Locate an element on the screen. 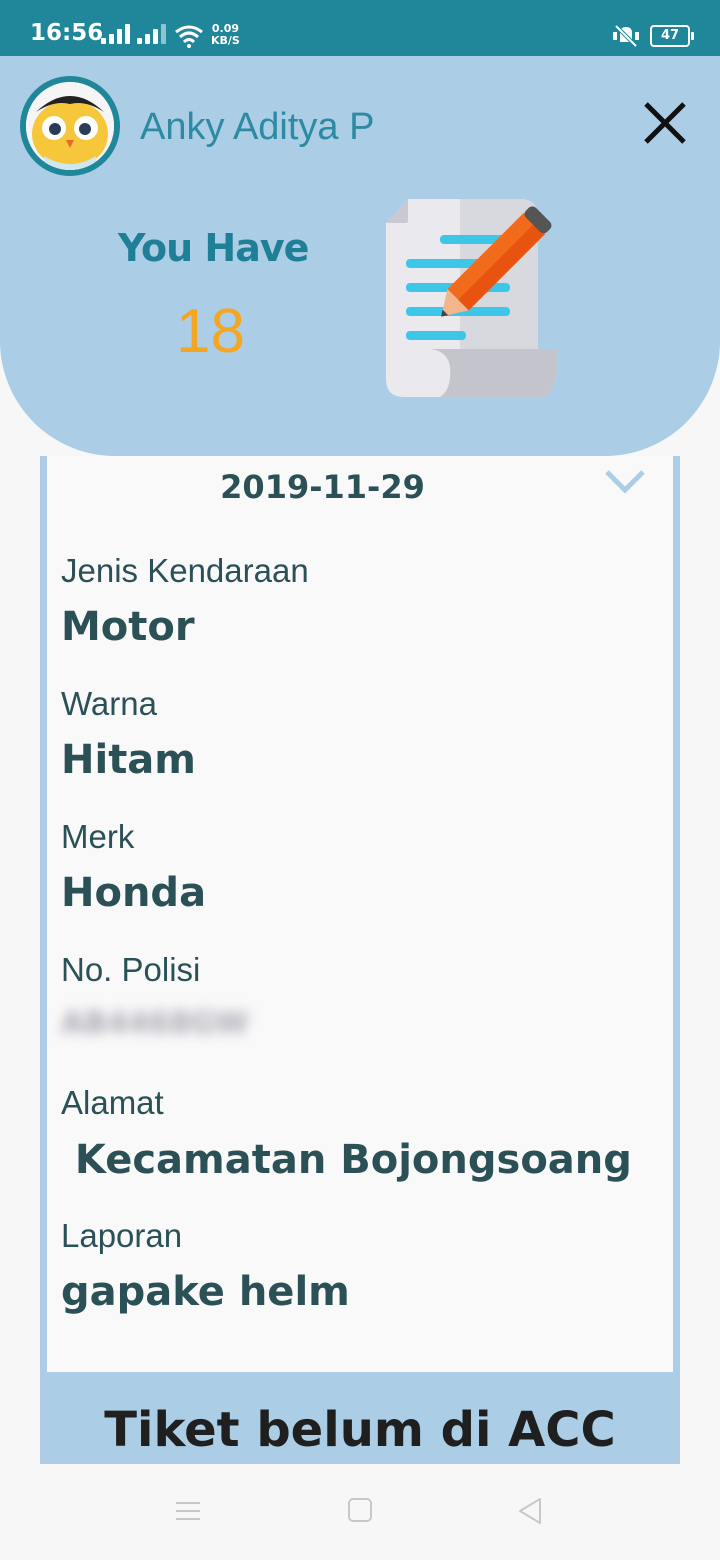 The height and width of the screenshot is (1560, 720). menu-icon is located at coordinates (188, 1511).